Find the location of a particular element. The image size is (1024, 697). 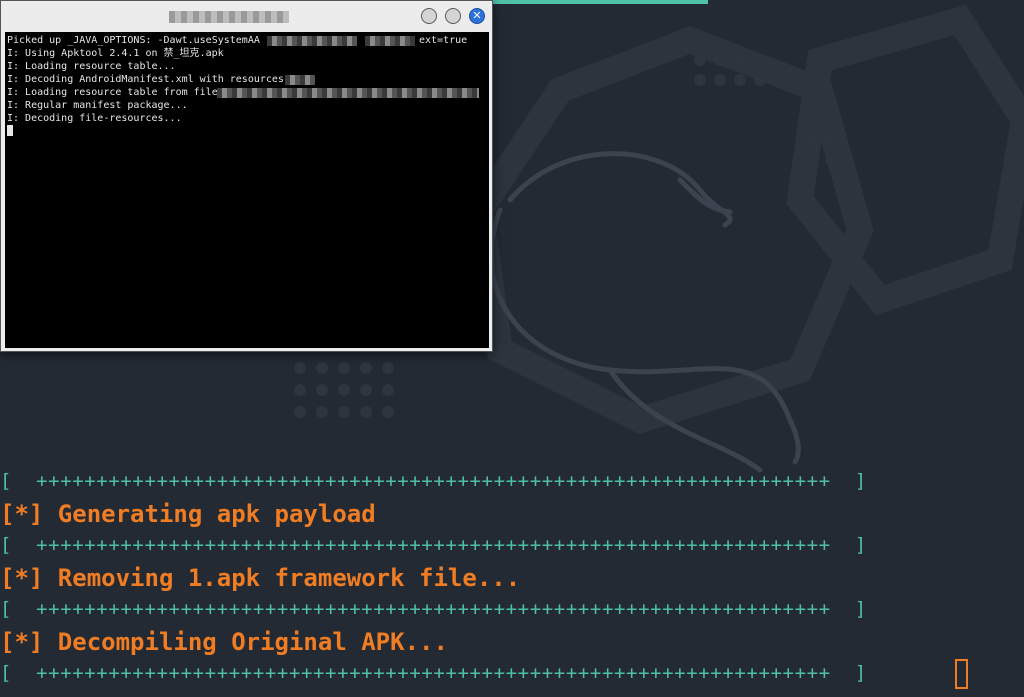

window-edge-accent is located at coordinates (600, 2).